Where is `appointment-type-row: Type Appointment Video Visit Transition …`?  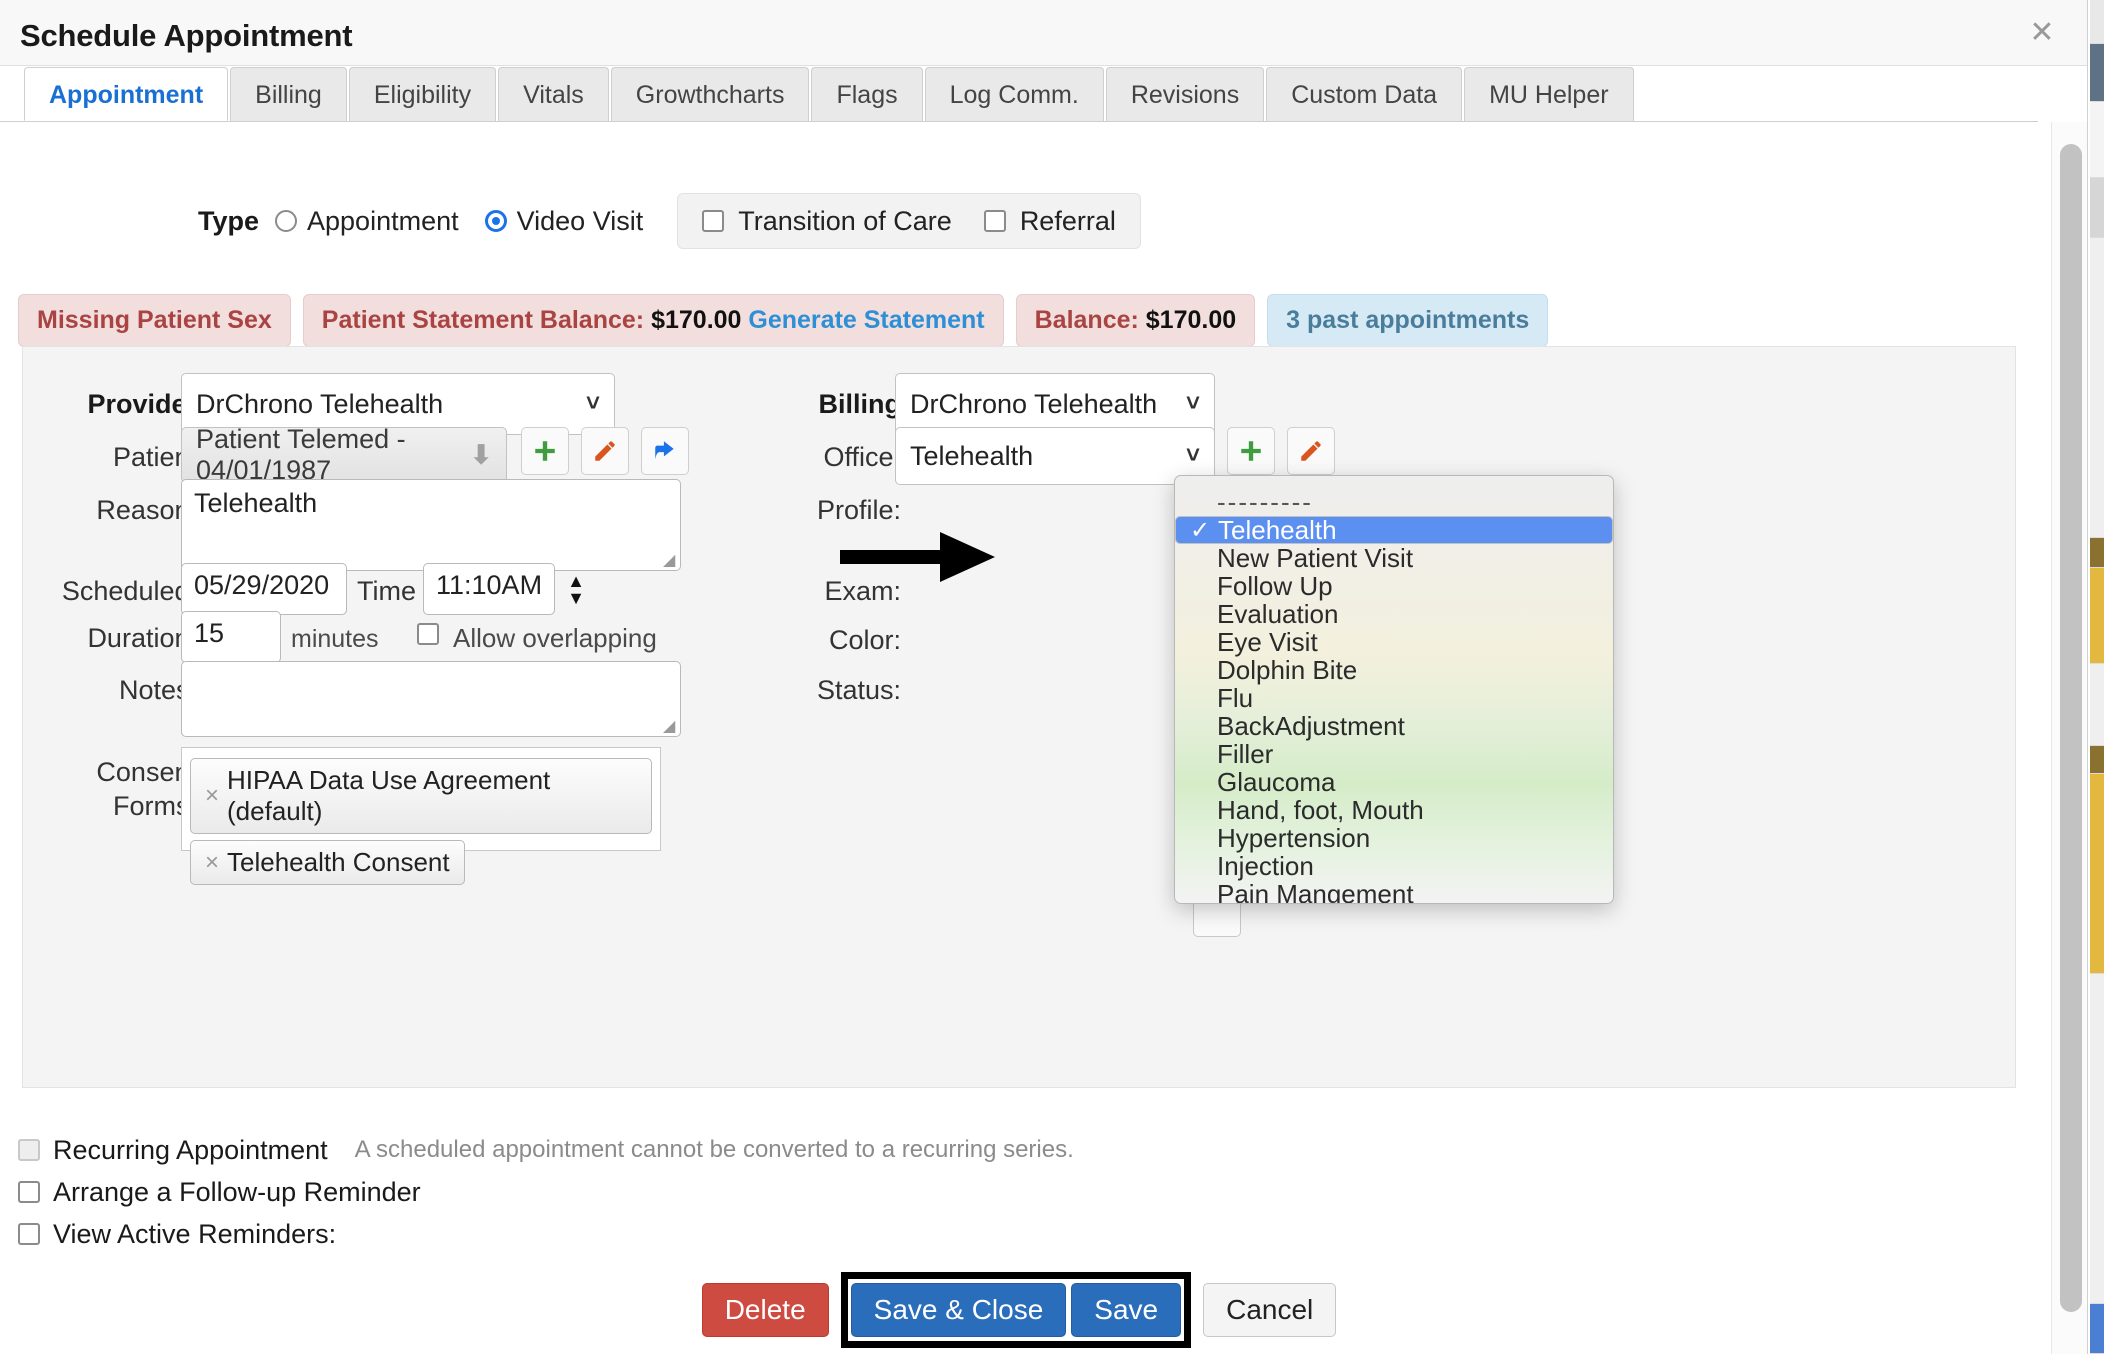 appointment-type-row: Type Appointment Video Visit Transition … is located at coordinates (1019, 221).